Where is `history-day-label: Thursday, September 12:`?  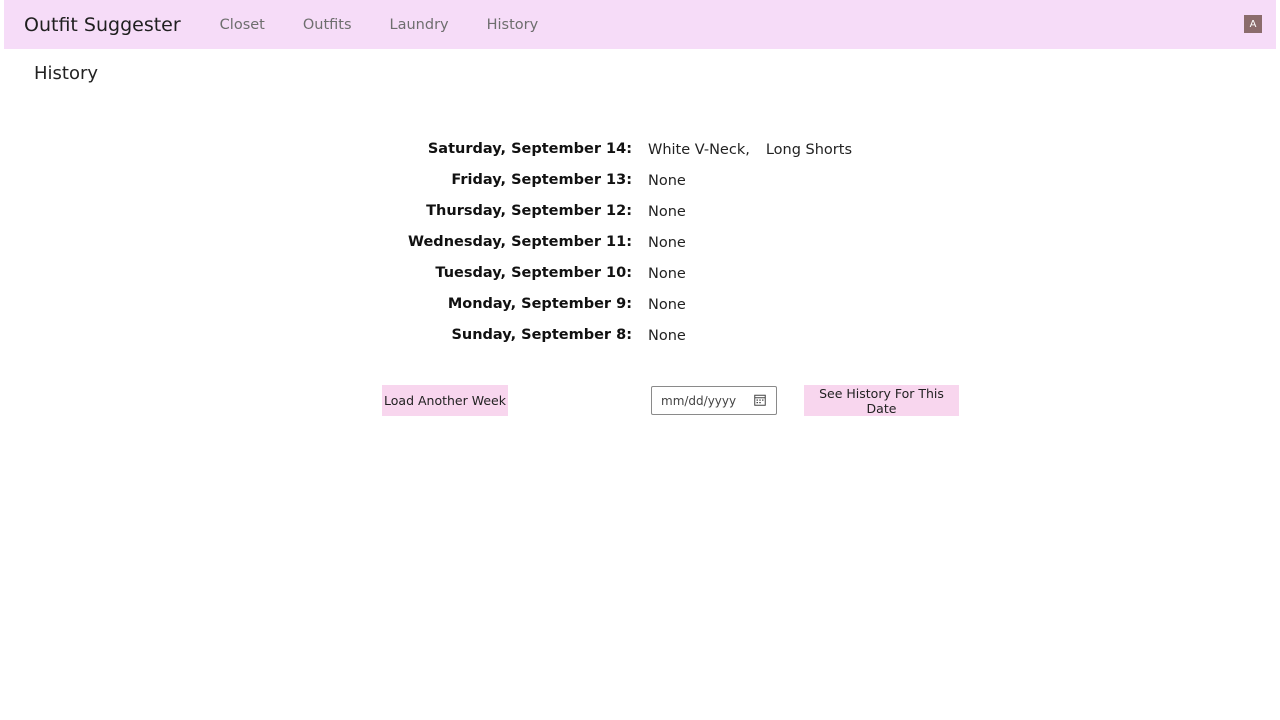
history-day-label: Thursday, September 12: is located at coordinates (529, 211).